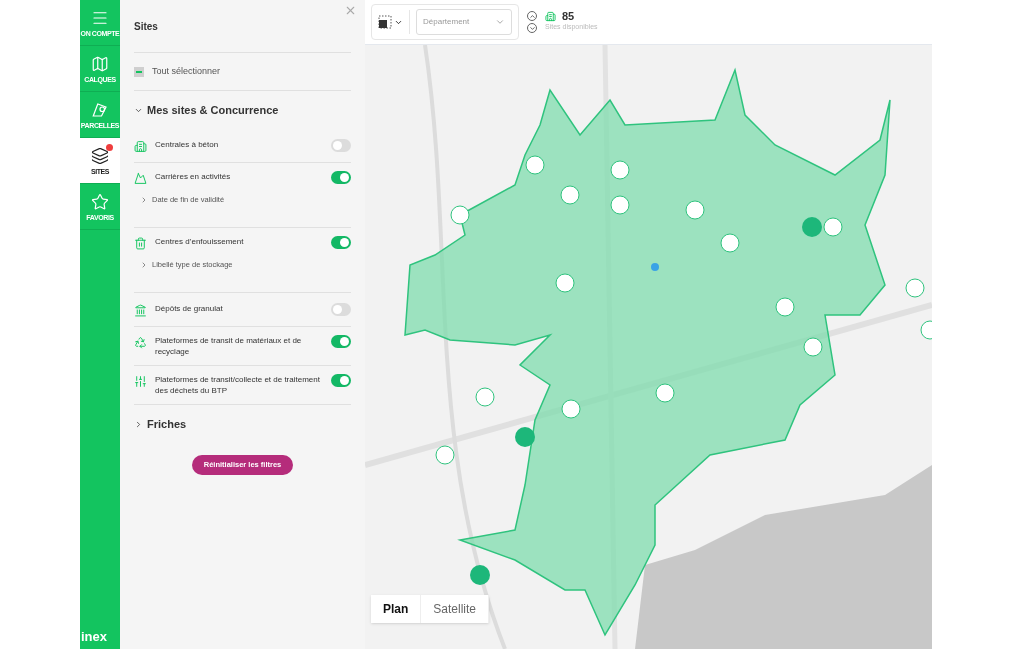  I want to click on trash-icon, so click(140, 243).